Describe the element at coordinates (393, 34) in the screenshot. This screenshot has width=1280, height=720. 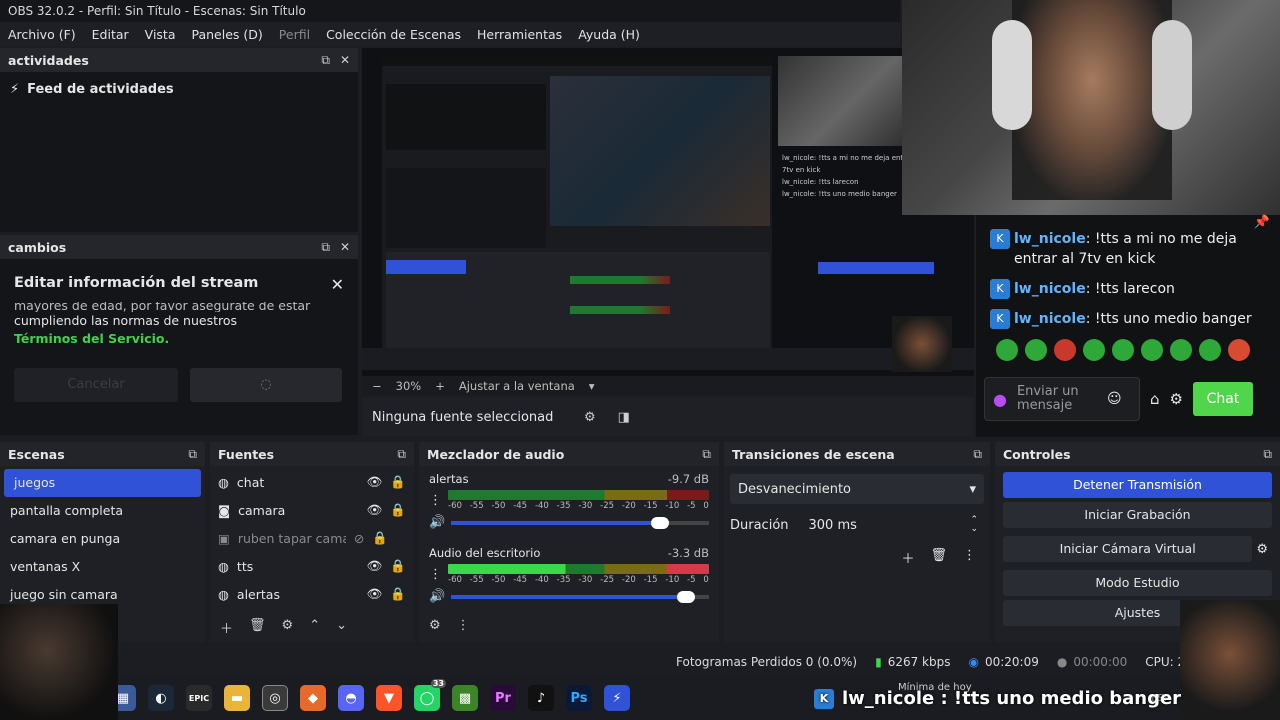
I see `menu-coleccion: Colección de Escenas` at that location.